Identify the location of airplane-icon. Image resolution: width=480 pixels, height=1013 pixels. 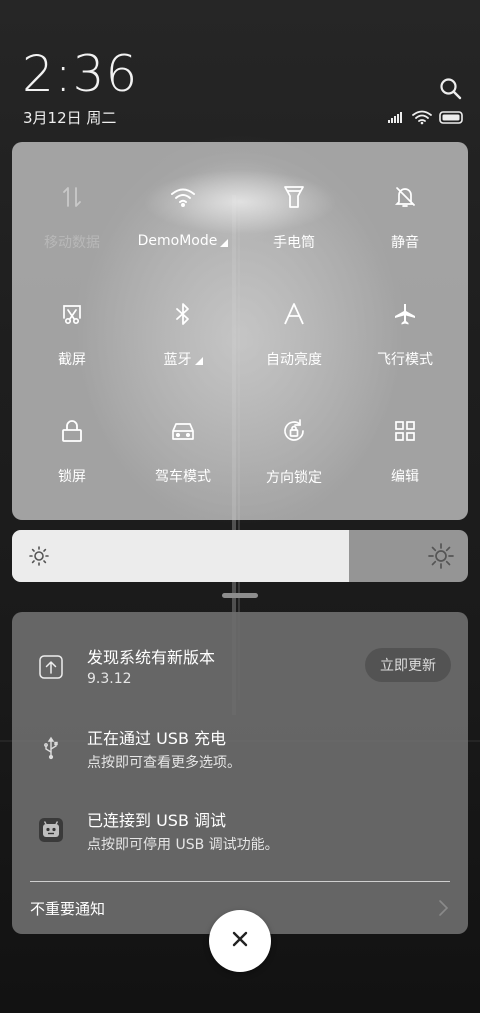
(405, 313).